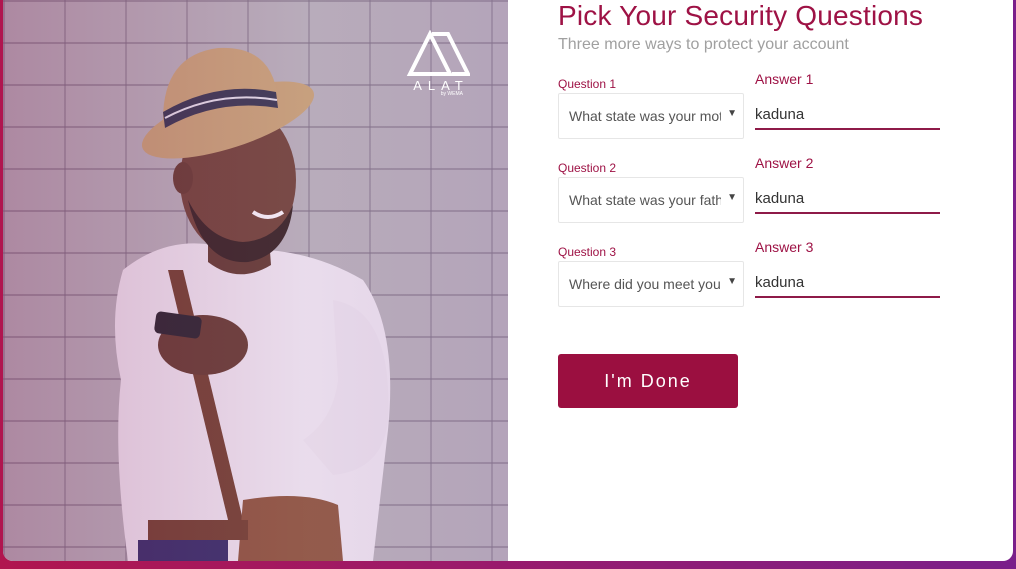 The height and width of the screenshot is (569, 1016). What do you see at coordinates (703, 44) in the screenshot?
I see `page-subtitle: Three more ways to protect your account` at bounding box center [703, 44].